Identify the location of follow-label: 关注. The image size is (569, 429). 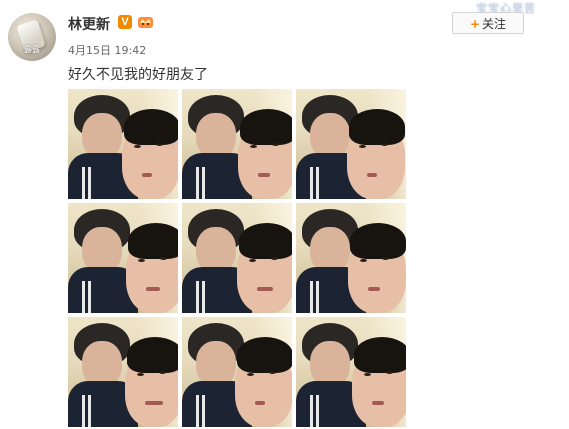
(494, 24).